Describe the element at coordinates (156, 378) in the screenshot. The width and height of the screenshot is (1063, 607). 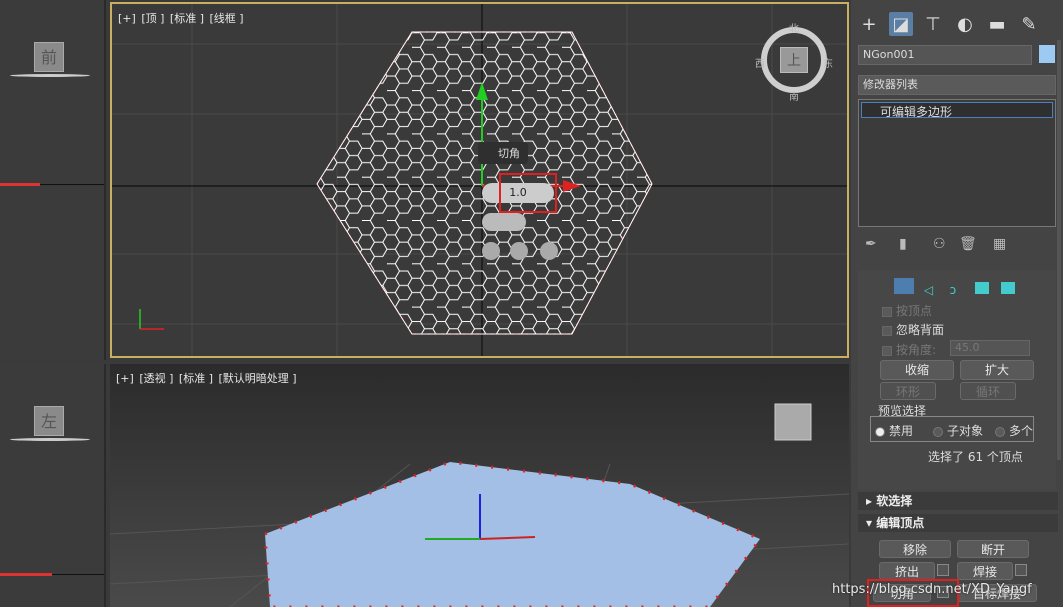
I see `viewport-view-menu: [透视 ]` at that location.